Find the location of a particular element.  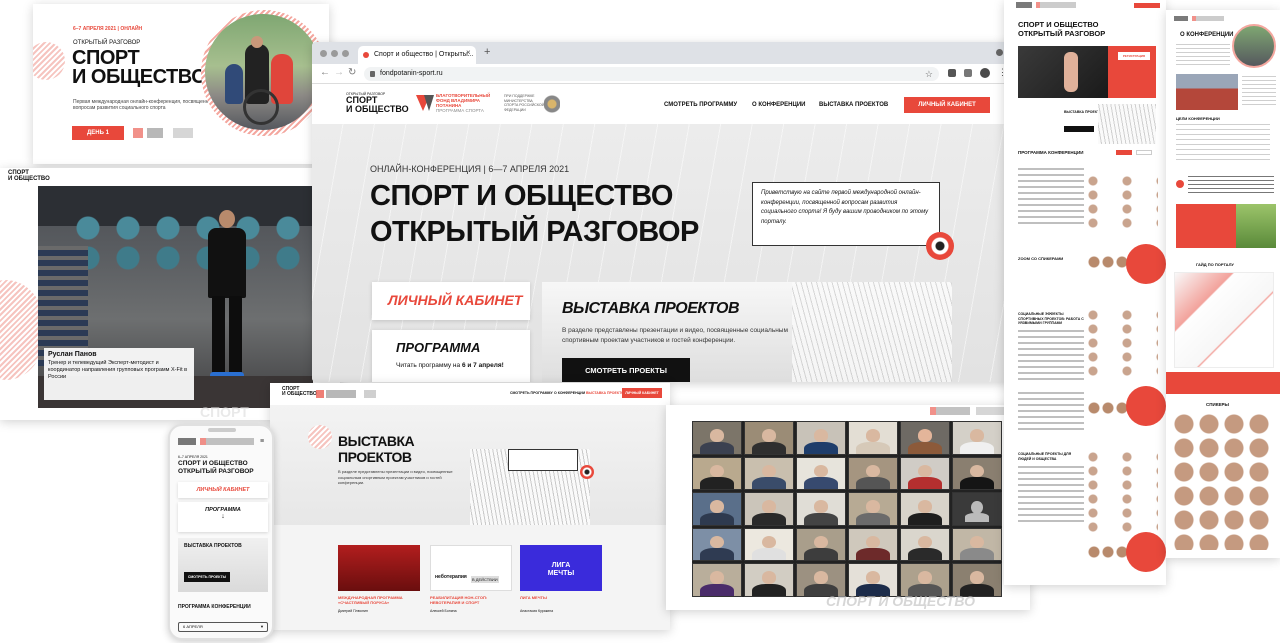

phone-cabinet-label: ЛИЧНЫЙ КАБИНЕТ is located at coordinates (223, 490).